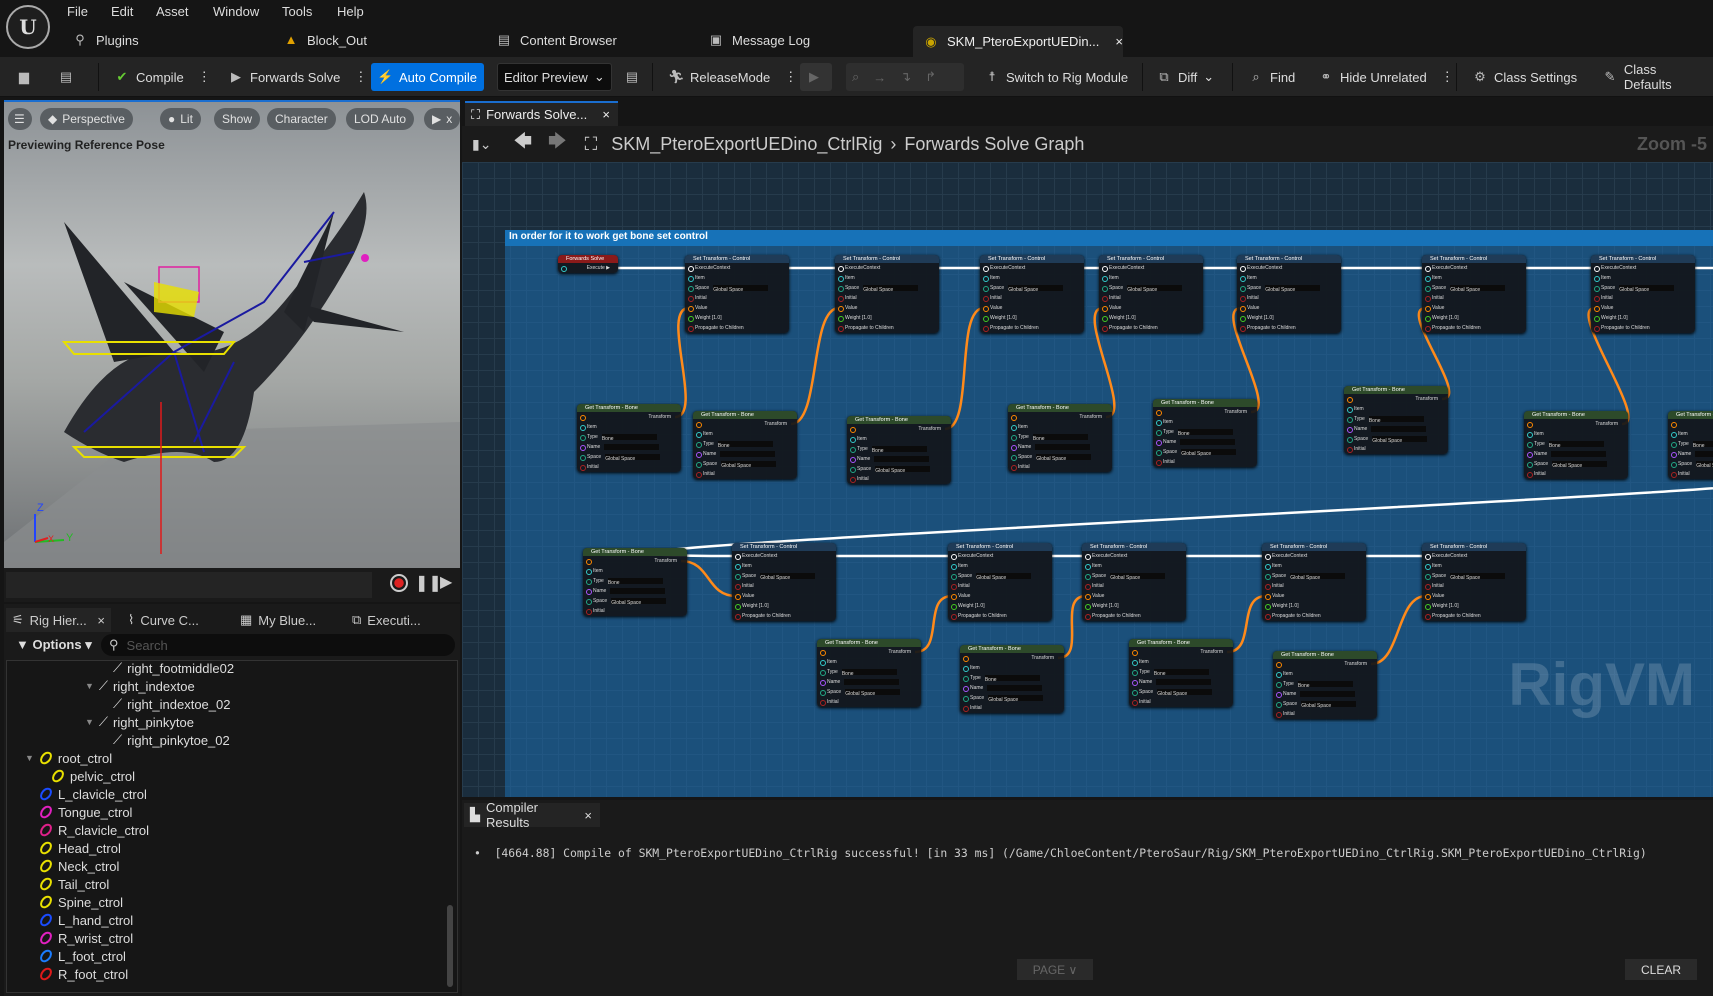 This screenshot has height=996, width=1713. I want to click on expand-arrow-icon: ▼, so click(89, 686).